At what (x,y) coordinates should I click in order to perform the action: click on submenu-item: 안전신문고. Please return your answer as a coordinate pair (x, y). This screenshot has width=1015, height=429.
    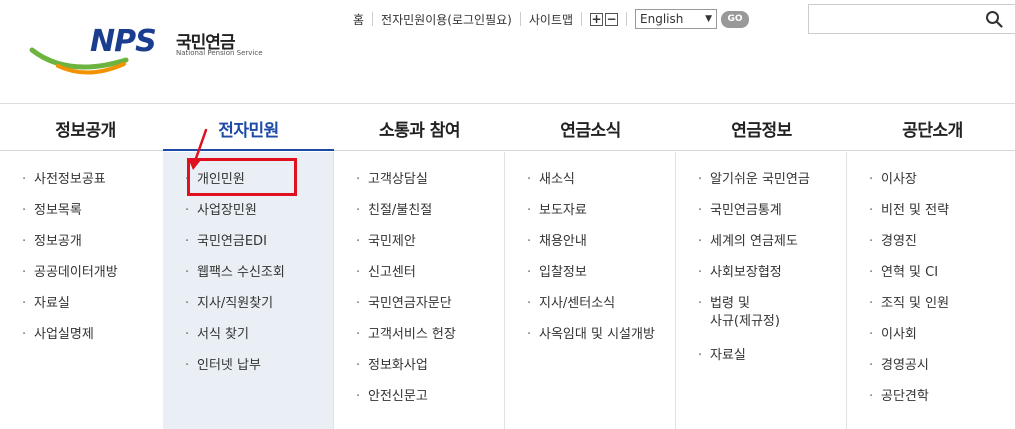
    Looking at the image, I should click on (405, 403).